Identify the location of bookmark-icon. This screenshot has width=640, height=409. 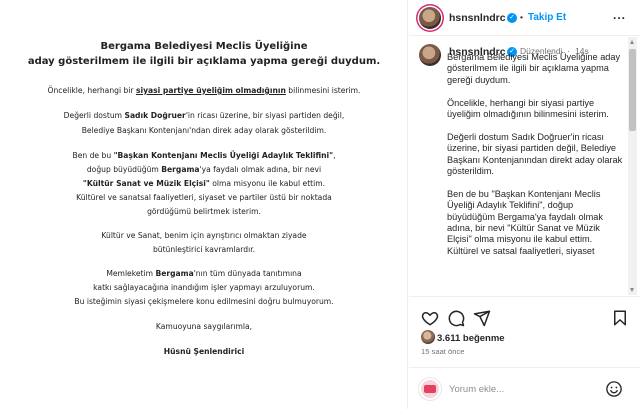
(620, 318).